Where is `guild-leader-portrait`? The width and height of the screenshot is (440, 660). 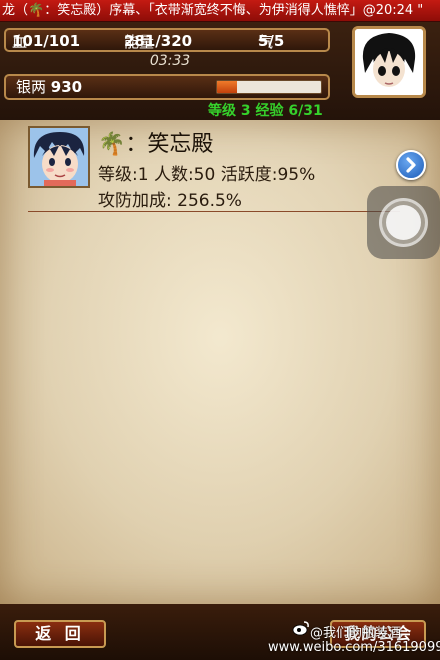 guild-leader-portrait is located at coordinates (59, 157).